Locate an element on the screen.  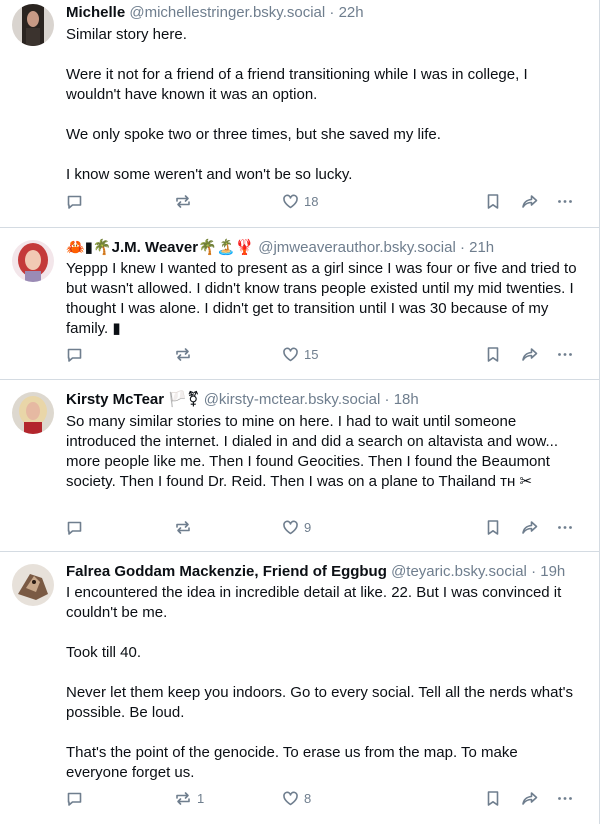
post-time: 18h is located at coordinates (406, 399).